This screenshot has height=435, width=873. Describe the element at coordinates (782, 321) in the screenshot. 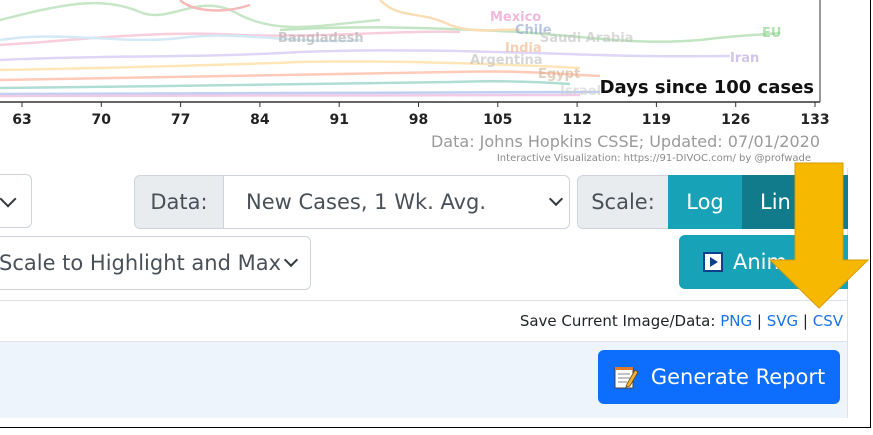

I see `save-svg-link: SVG` at that location.